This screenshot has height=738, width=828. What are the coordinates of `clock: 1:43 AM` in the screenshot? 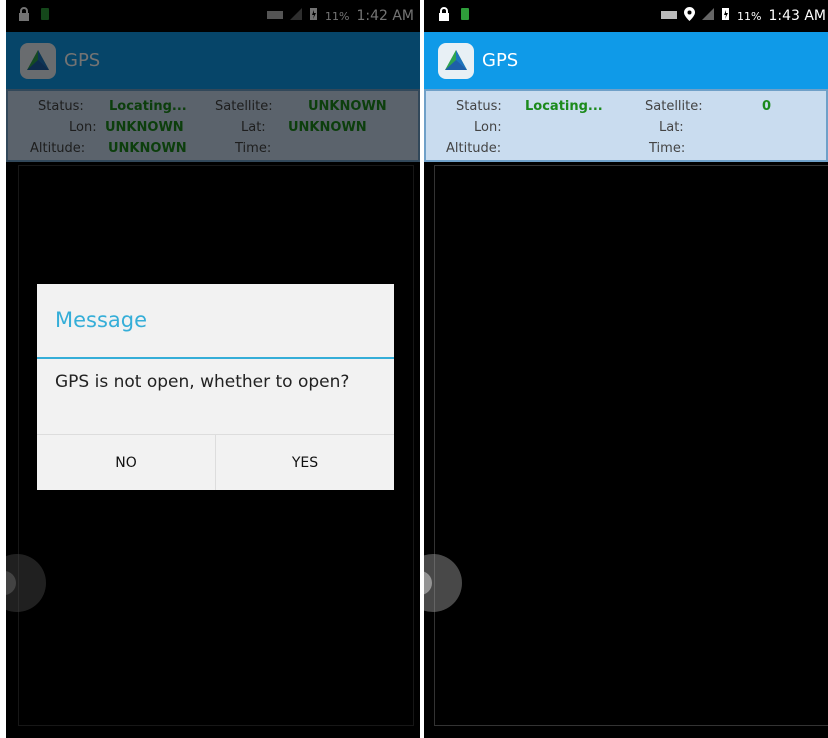 It's located at (797, 16).